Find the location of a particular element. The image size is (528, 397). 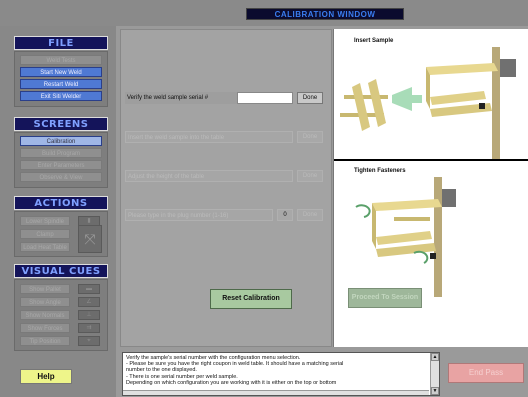

clamp-button: Clamp is located at coordinates (45, 234).